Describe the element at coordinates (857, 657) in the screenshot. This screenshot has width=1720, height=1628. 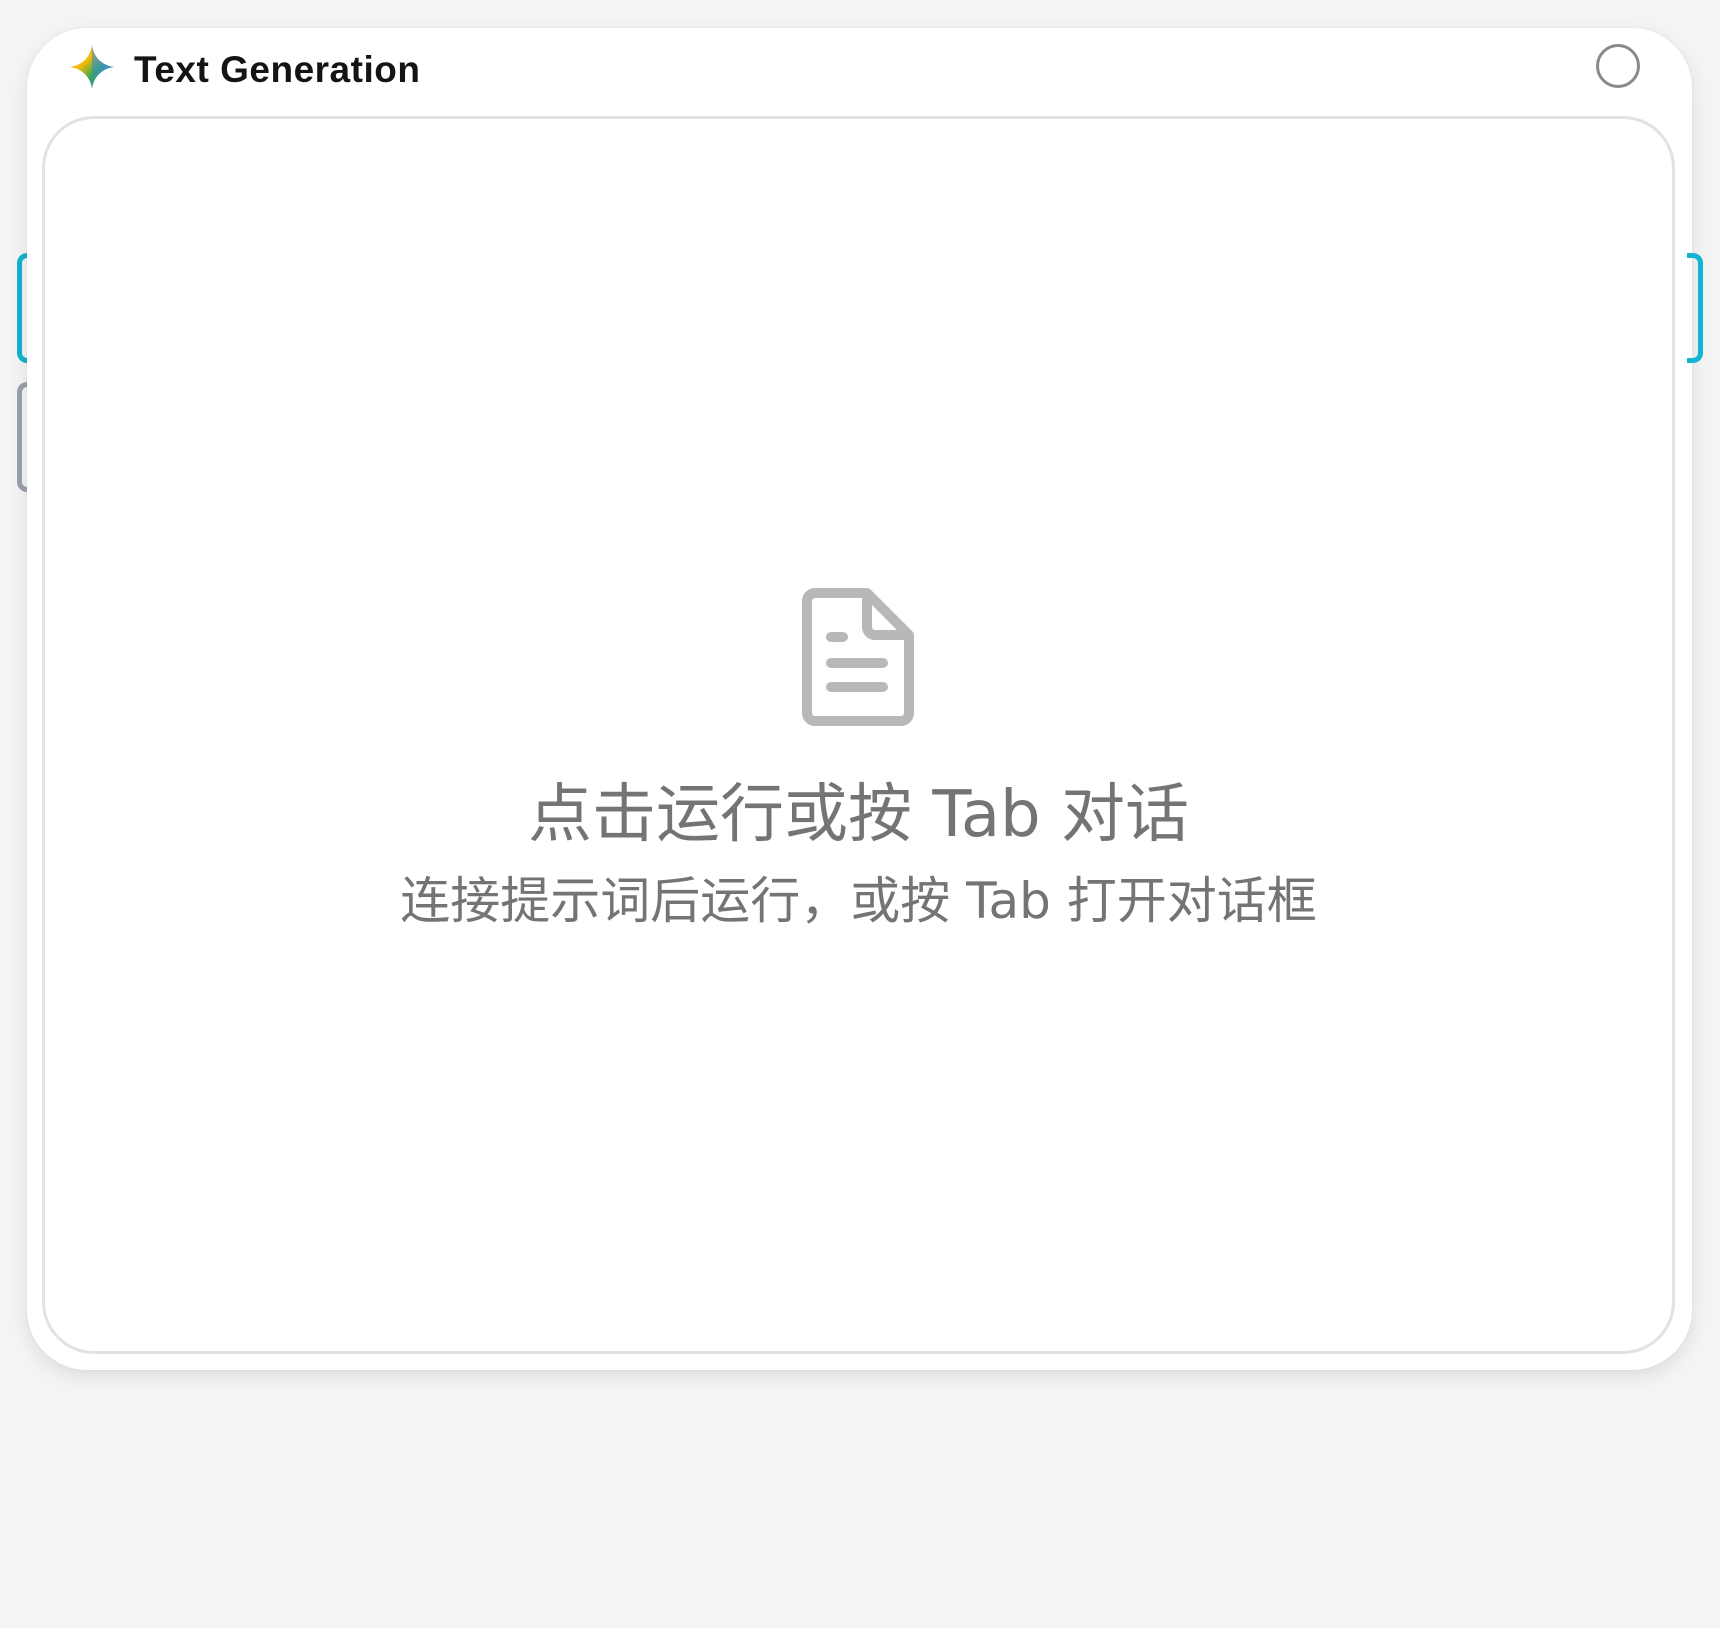
I see `document-icon` at that location.